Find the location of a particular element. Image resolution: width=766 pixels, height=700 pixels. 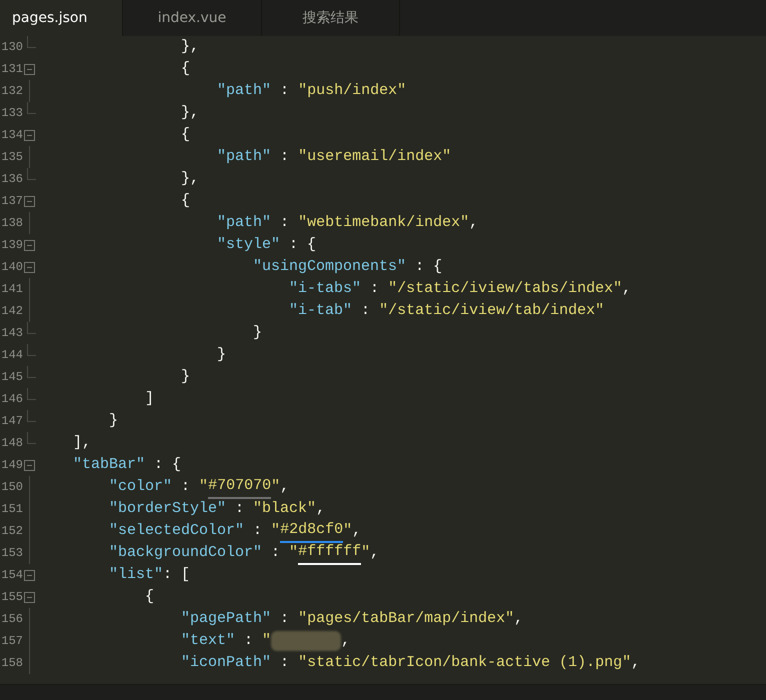

json-string: "push/index" is located at coordinates (352, 90).